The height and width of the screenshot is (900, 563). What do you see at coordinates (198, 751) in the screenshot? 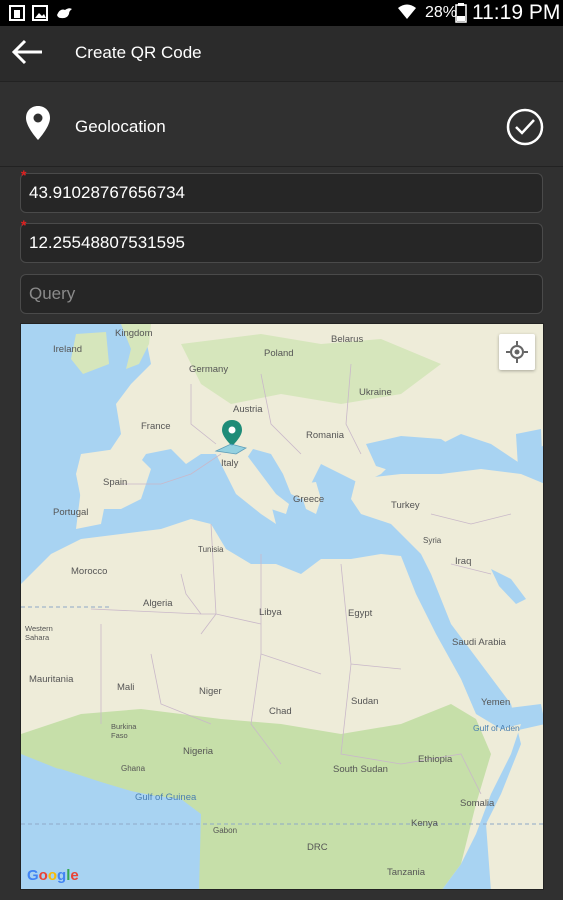
I see `map-label: Nigeria` at bounding box center [198, 751].